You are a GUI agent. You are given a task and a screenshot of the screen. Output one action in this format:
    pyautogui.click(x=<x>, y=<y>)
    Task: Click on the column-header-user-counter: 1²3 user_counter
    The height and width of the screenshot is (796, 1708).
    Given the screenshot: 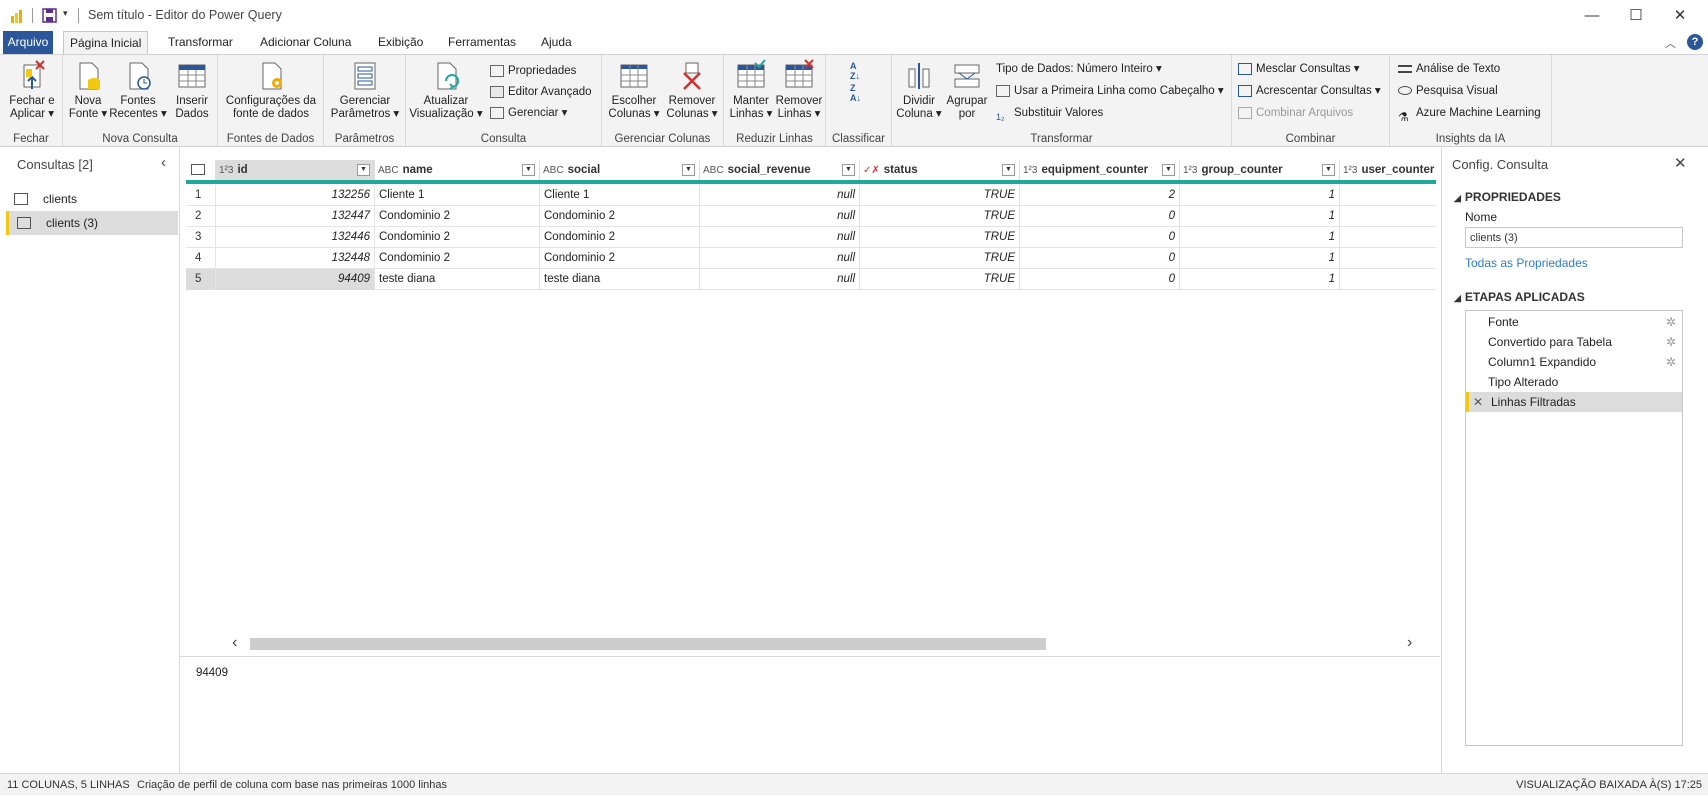 What is the action you would take?
    pyautogui.click(x=1388, y=170)
    